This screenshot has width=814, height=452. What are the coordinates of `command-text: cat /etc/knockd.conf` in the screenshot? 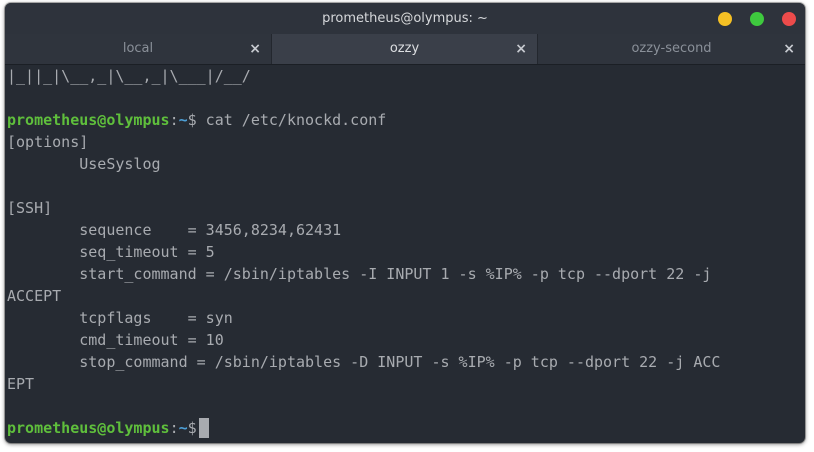 It's located at (291, 120).